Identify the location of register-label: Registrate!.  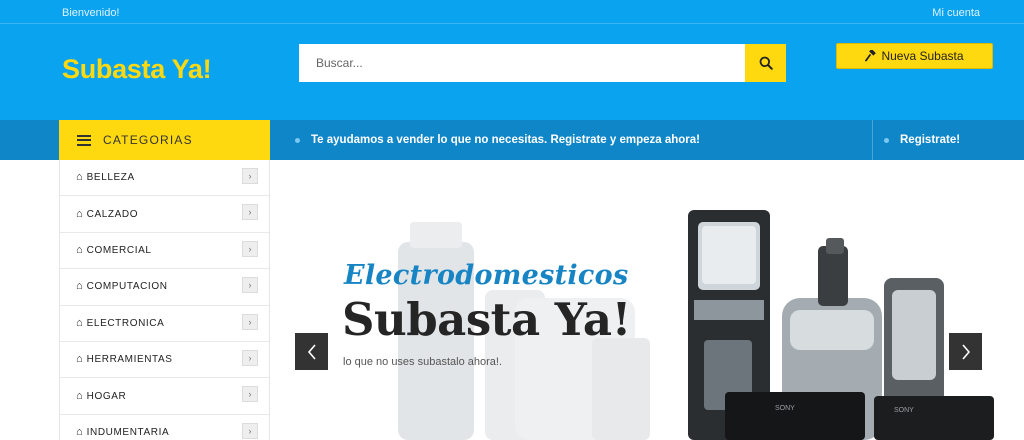
(930, 140).